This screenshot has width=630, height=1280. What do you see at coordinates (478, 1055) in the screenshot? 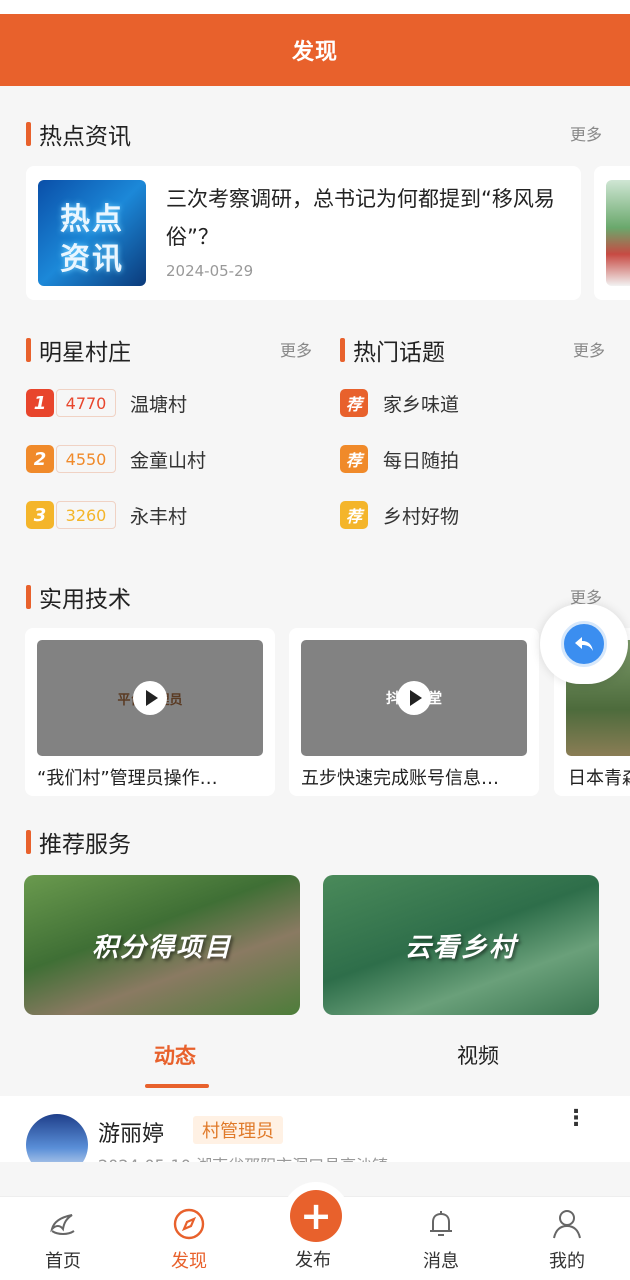
I see `tab-videos: 视频` at bounding box center [478, 1055].